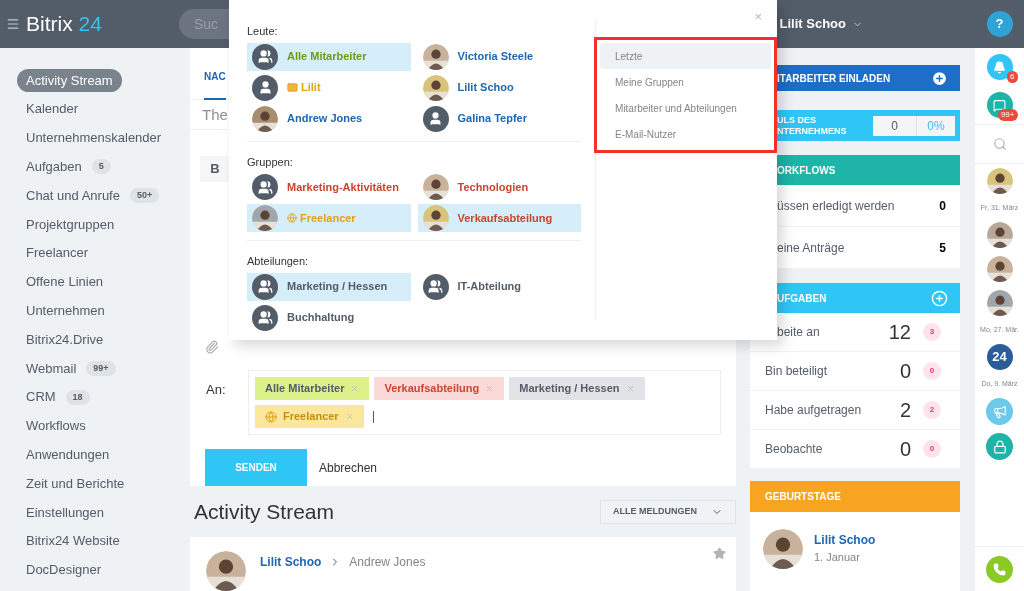 The width and height of the screenshot is (1024, 591). Describe the element at coordinates (73, 541) in the screenshot. I see `sidebar-item: Bitrix24 Website` at that location.